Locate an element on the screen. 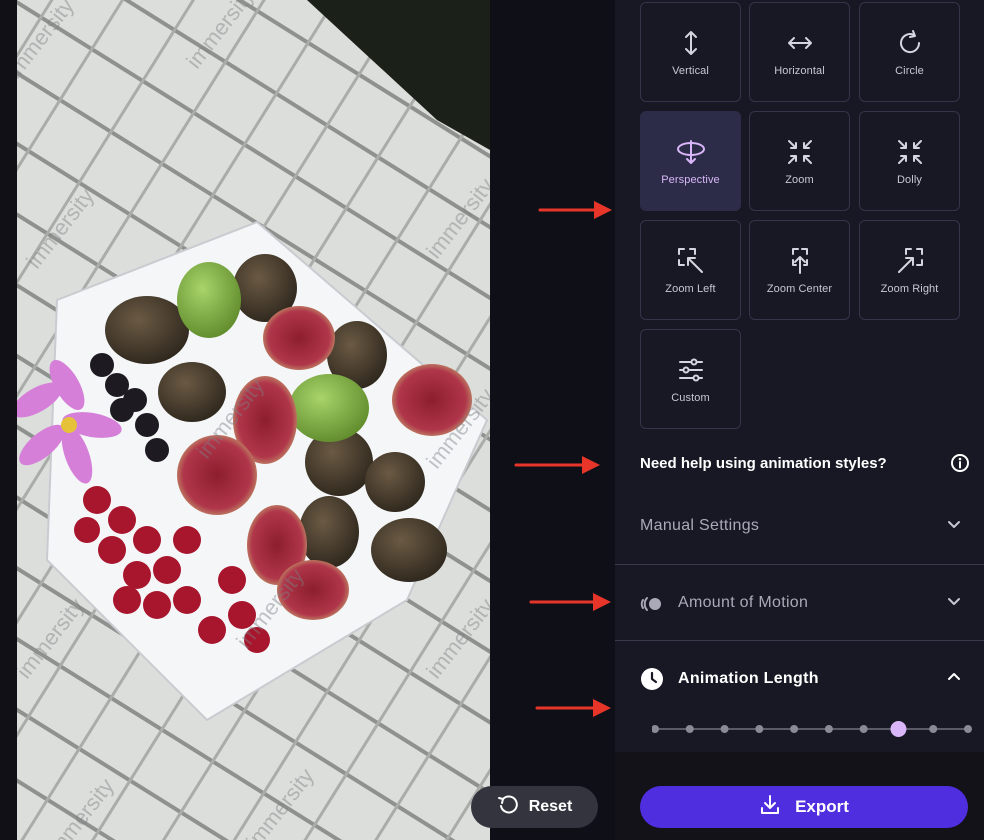  undo-icon is located at coordinates (508, 807).